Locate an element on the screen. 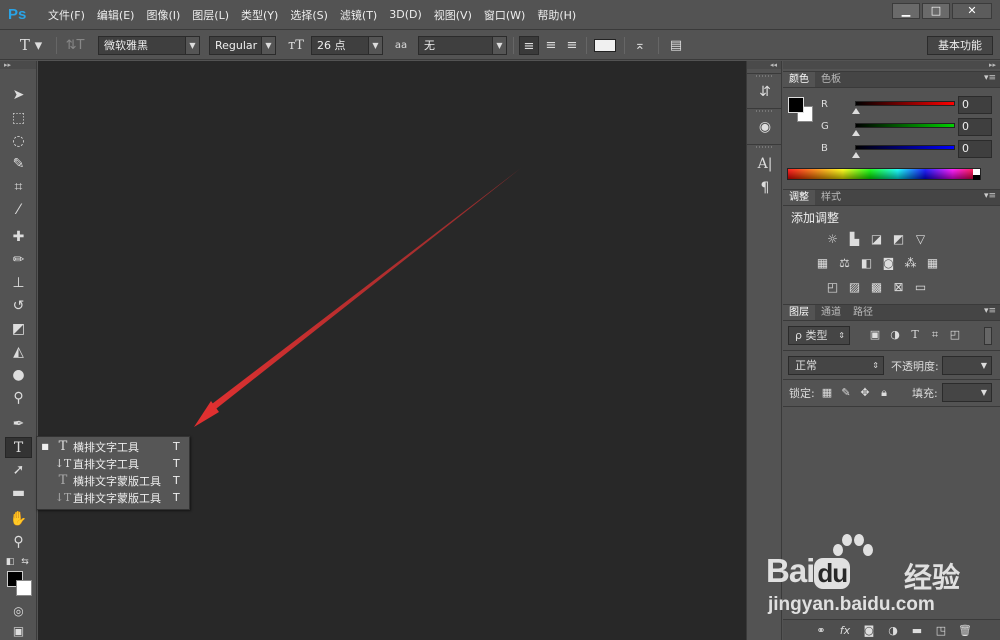 This screenshot has height=640, width=1000. menu-3d: 3D(D) is located at coordinates (405, 14).